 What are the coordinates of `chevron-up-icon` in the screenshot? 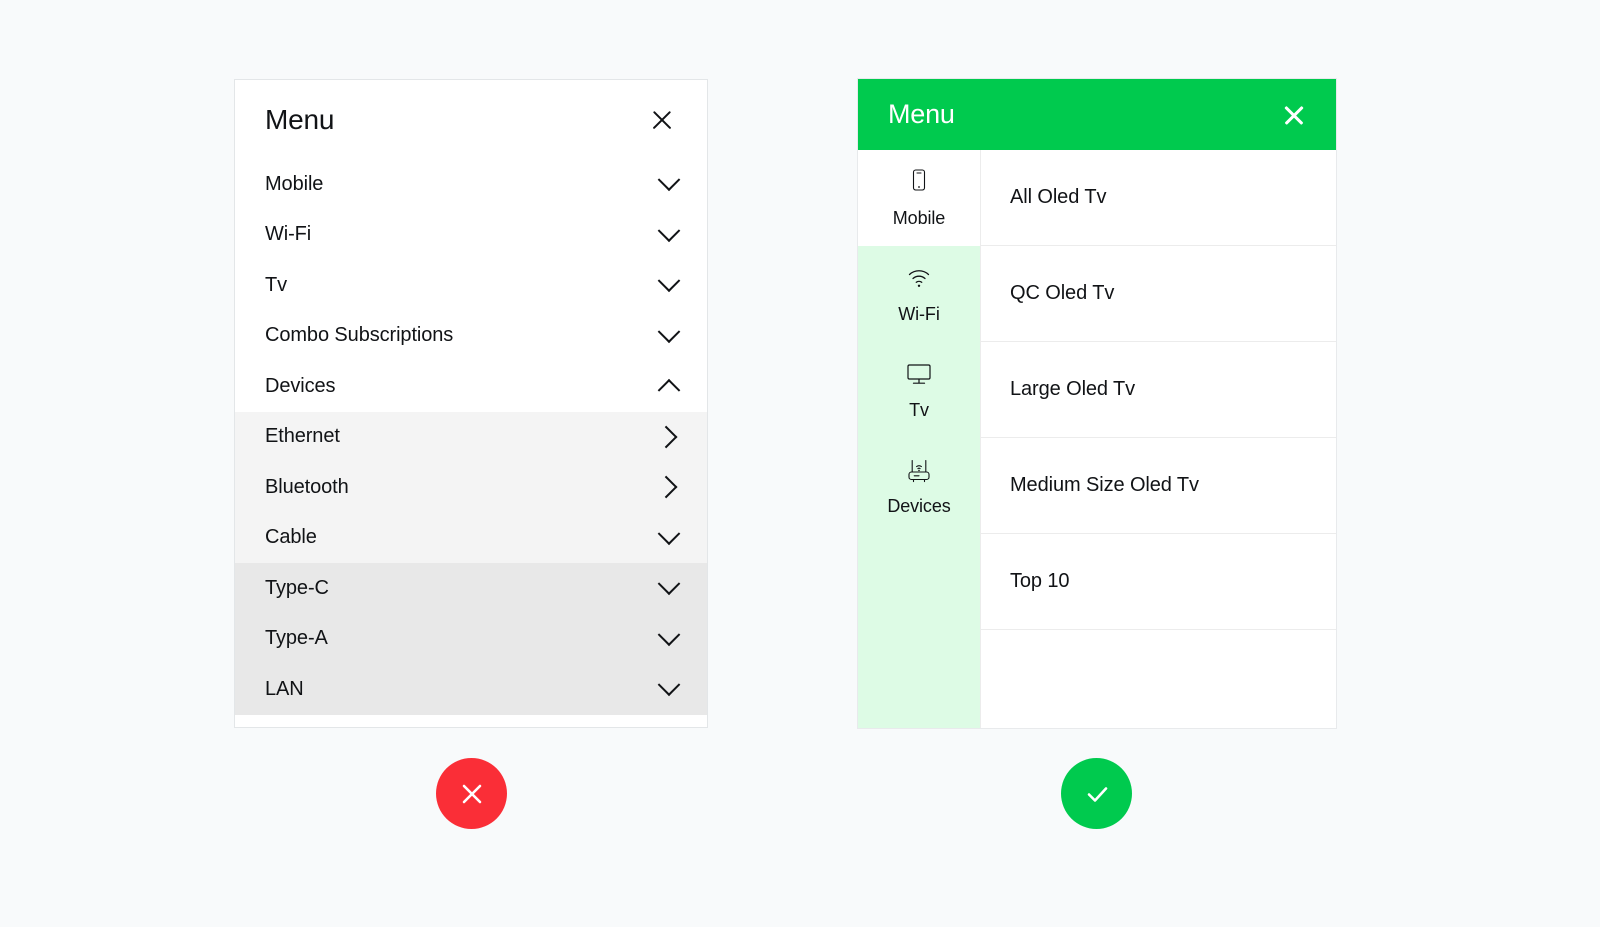 It's located at (669, 390).